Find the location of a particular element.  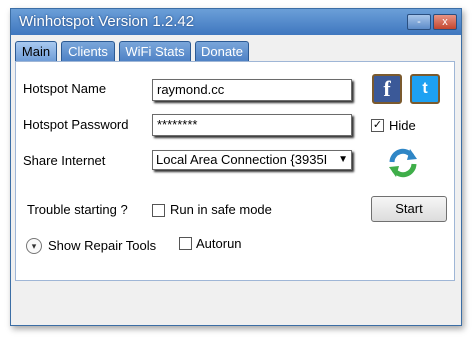

hide-label: Hide is located at coordinates (402, 125).